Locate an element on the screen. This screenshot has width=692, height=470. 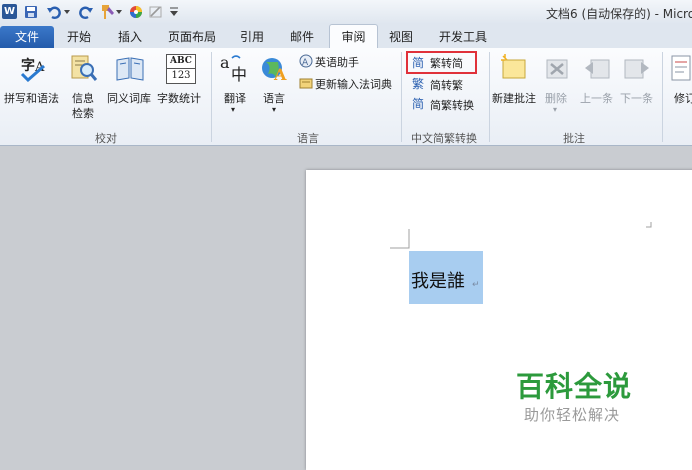
word-count-button: 字数统计 is located at coordinates (179, 98).